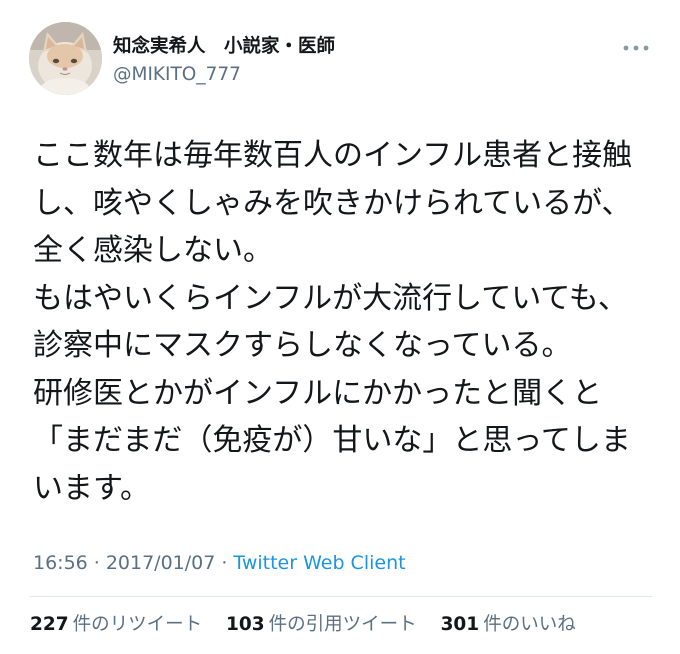 This screenshot has width=680, height=654. I want to click on retweet-label: 件のリツイート, so click(137, 624).